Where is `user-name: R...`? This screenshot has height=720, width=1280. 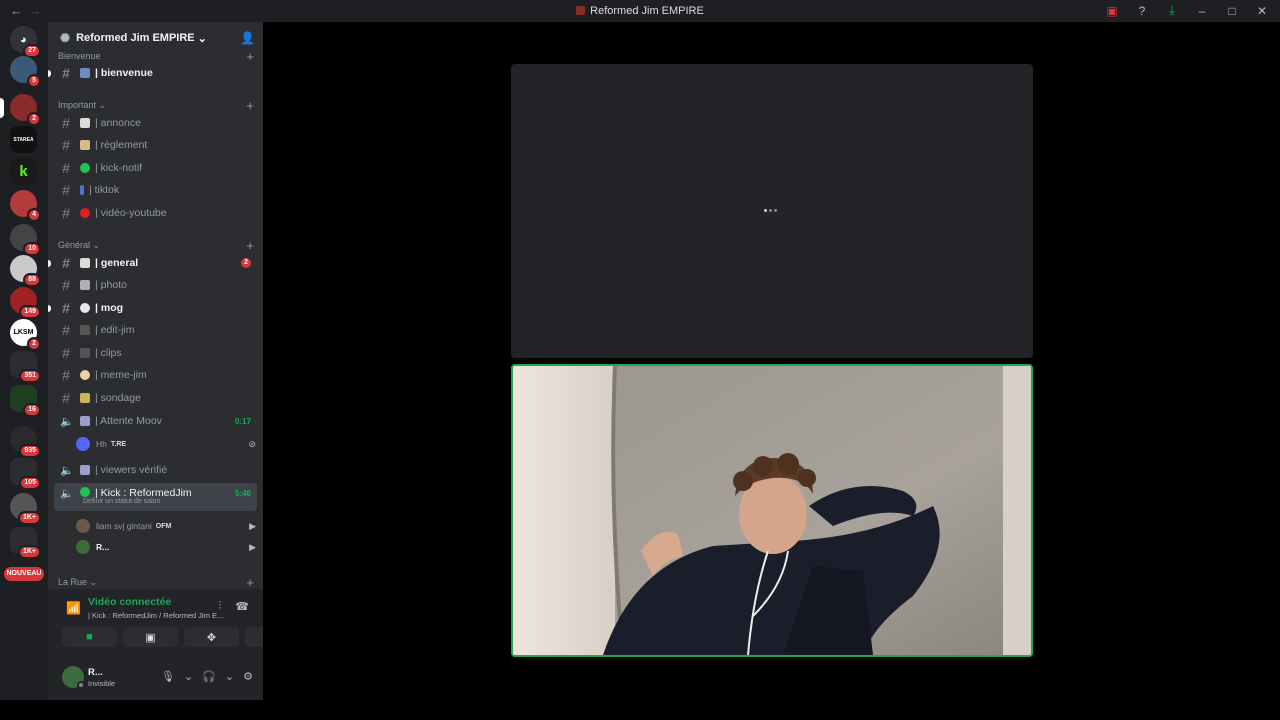 user-name: R... is located at coordinates (95, 672).